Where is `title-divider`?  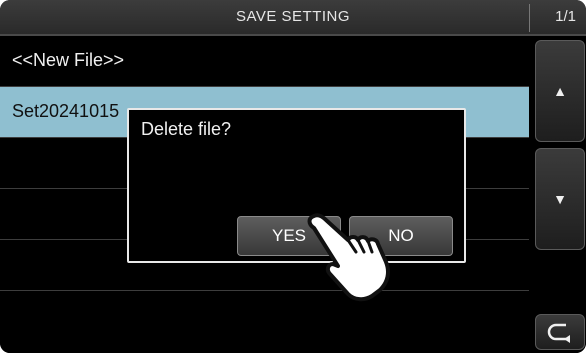 title-divider is located at coordinates (529, 18).